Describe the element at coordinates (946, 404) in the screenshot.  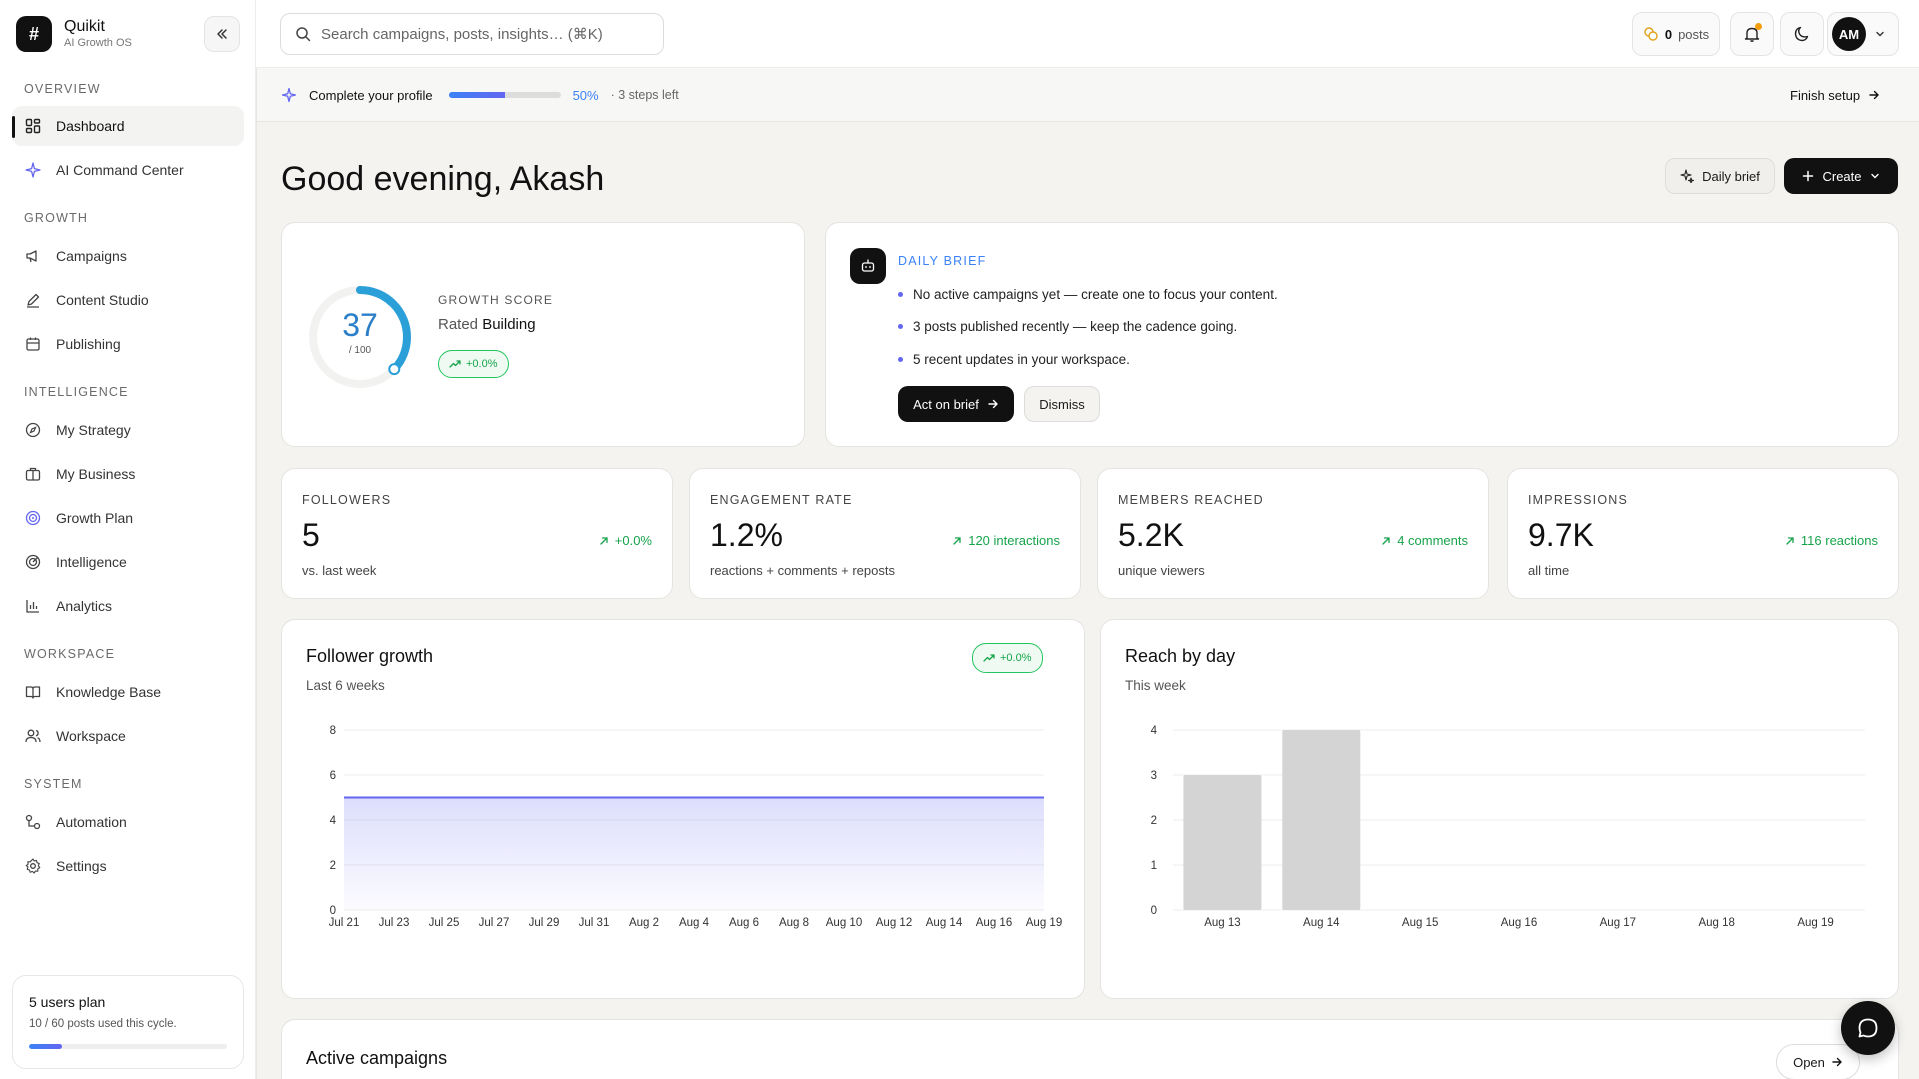
I see `act-label: Act on brief` at that location.